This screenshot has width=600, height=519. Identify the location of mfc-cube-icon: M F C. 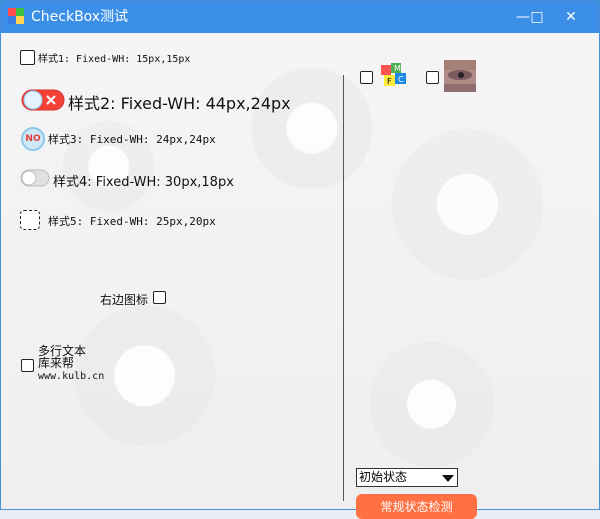
(393, 74).